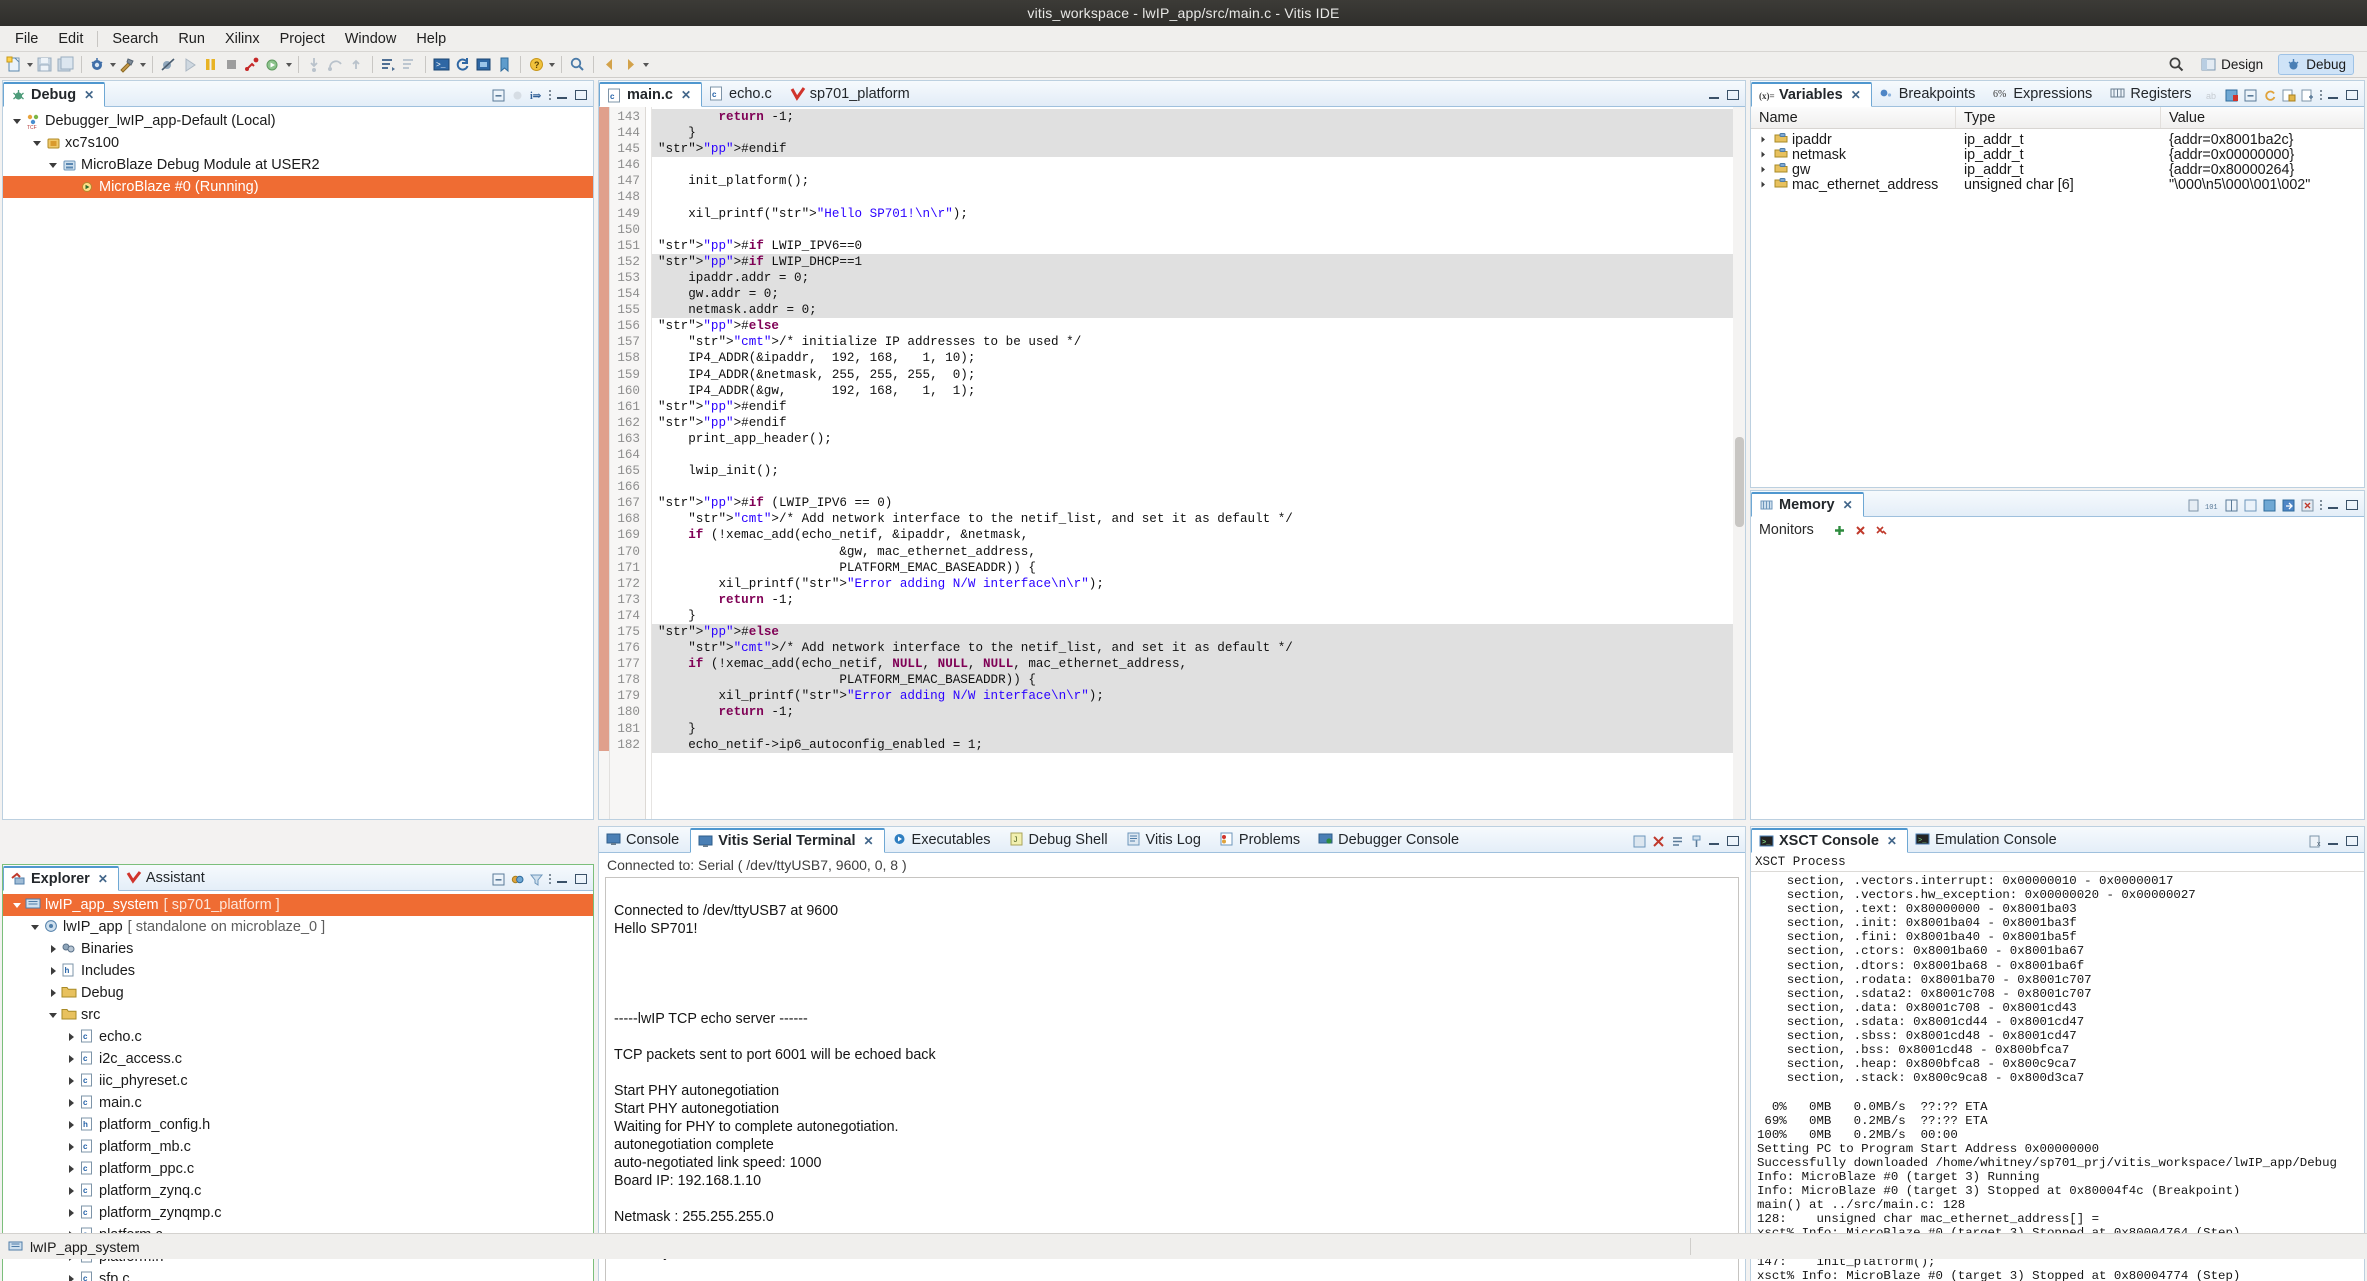 This screenshot has width=2367, height=1281. Describe the element at coordinates (356, 64) in the screenshot. I see `step-return-icon` at that location.